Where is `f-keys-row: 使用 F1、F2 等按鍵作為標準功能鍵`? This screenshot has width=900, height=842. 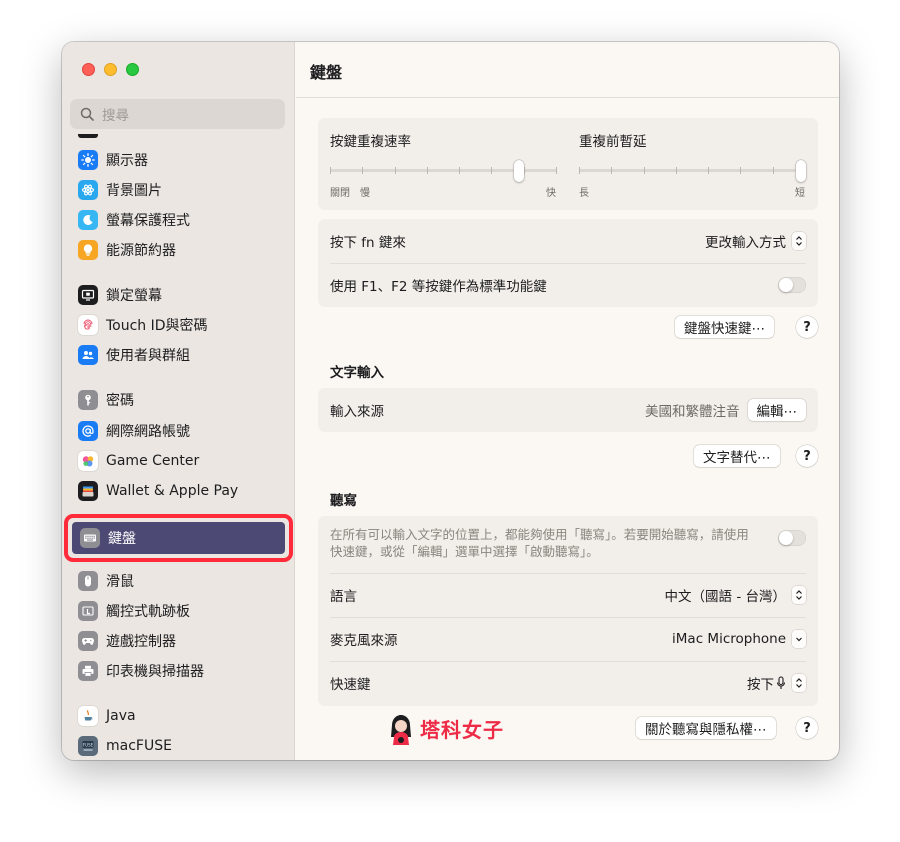
f-keys-row: 使用 F1、F2 等按鍵作為標準功能鍵 is located at coordinates (568, 285).